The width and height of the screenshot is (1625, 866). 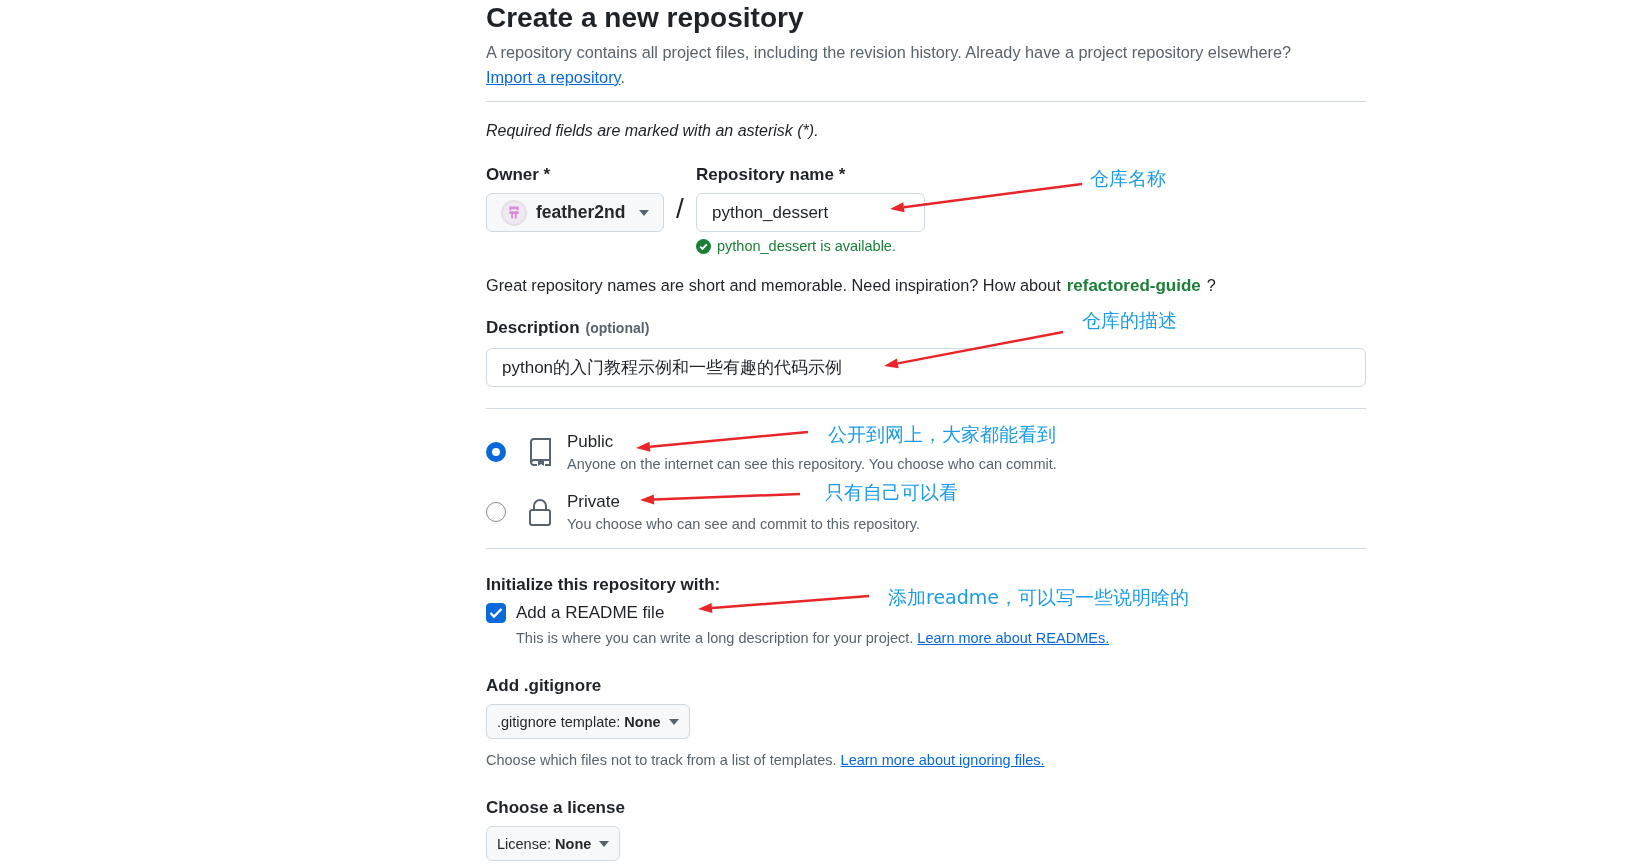 I want to click on required-note: Required fields are marked with an asterisk (*)., so click(x=652, y=131).